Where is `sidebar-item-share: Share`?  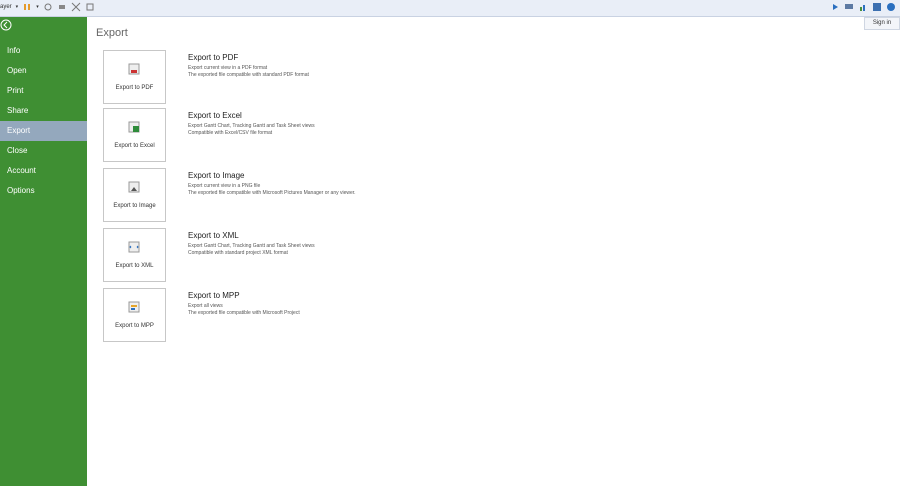 sidebar-item-share: Share is located at coordinates (43, 111).